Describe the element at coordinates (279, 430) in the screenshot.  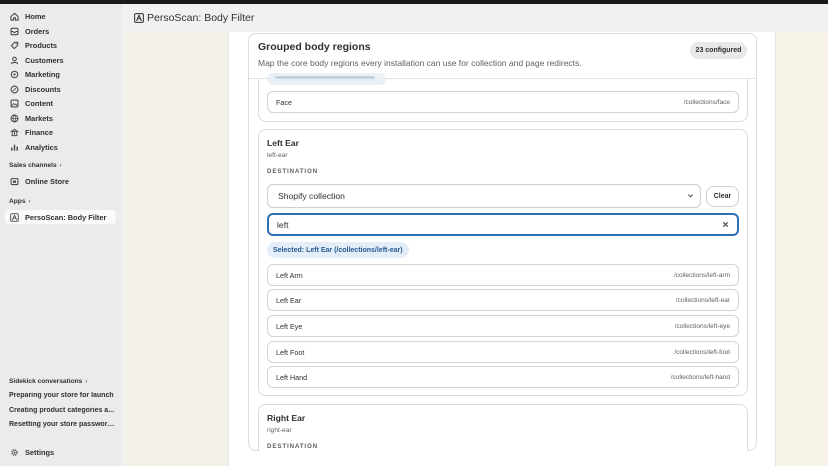
I see `region-slug: right-ear` at that location.